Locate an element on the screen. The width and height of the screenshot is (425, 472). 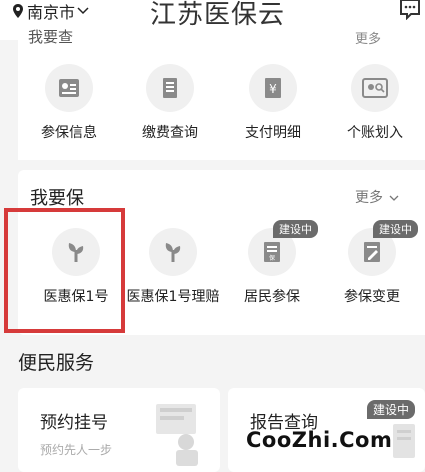
service-card-title: 预约挂号 is located at coordinates (74, 423).